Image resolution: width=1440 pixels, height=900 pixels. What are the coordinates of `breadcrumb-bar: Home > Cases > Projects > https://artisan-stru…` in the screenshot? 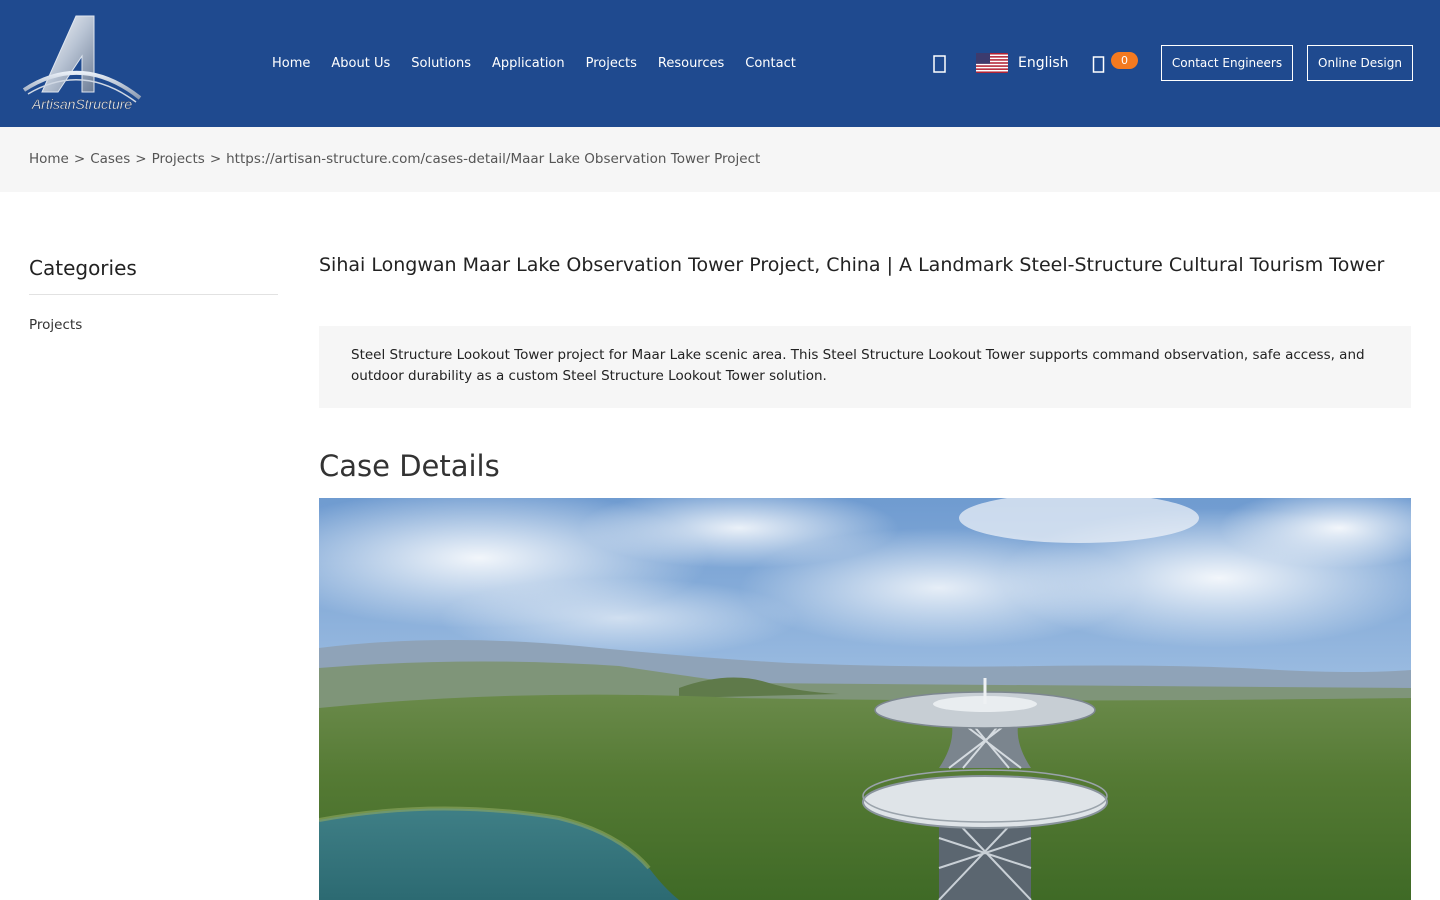 It's located at (720, 159).